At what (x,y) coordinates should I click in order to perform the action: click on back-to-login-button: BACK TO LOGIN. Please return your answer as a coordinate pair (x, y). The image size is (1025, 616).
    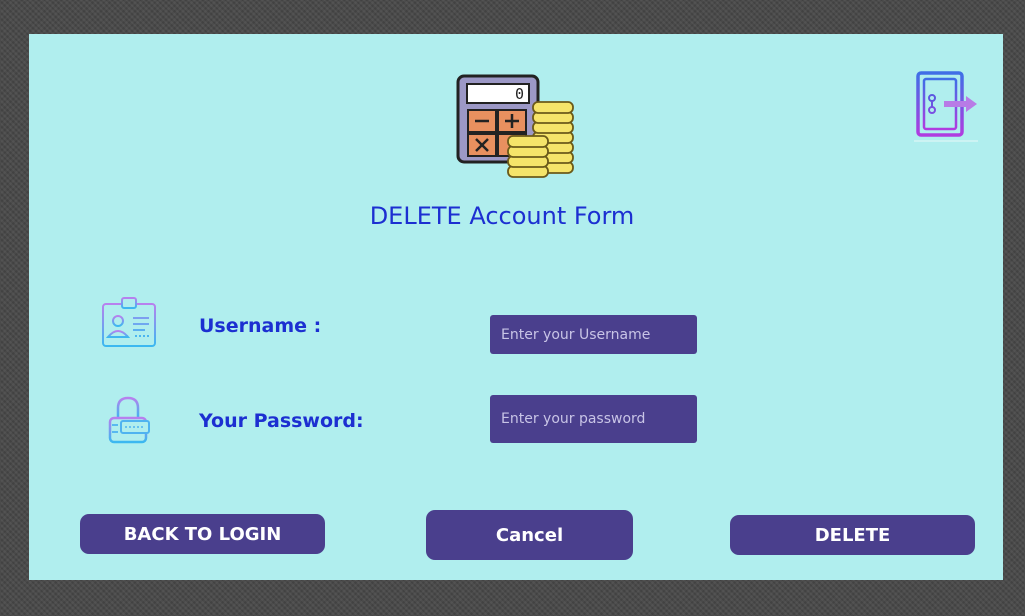
    Looking at the image, I should click on (202, 534).